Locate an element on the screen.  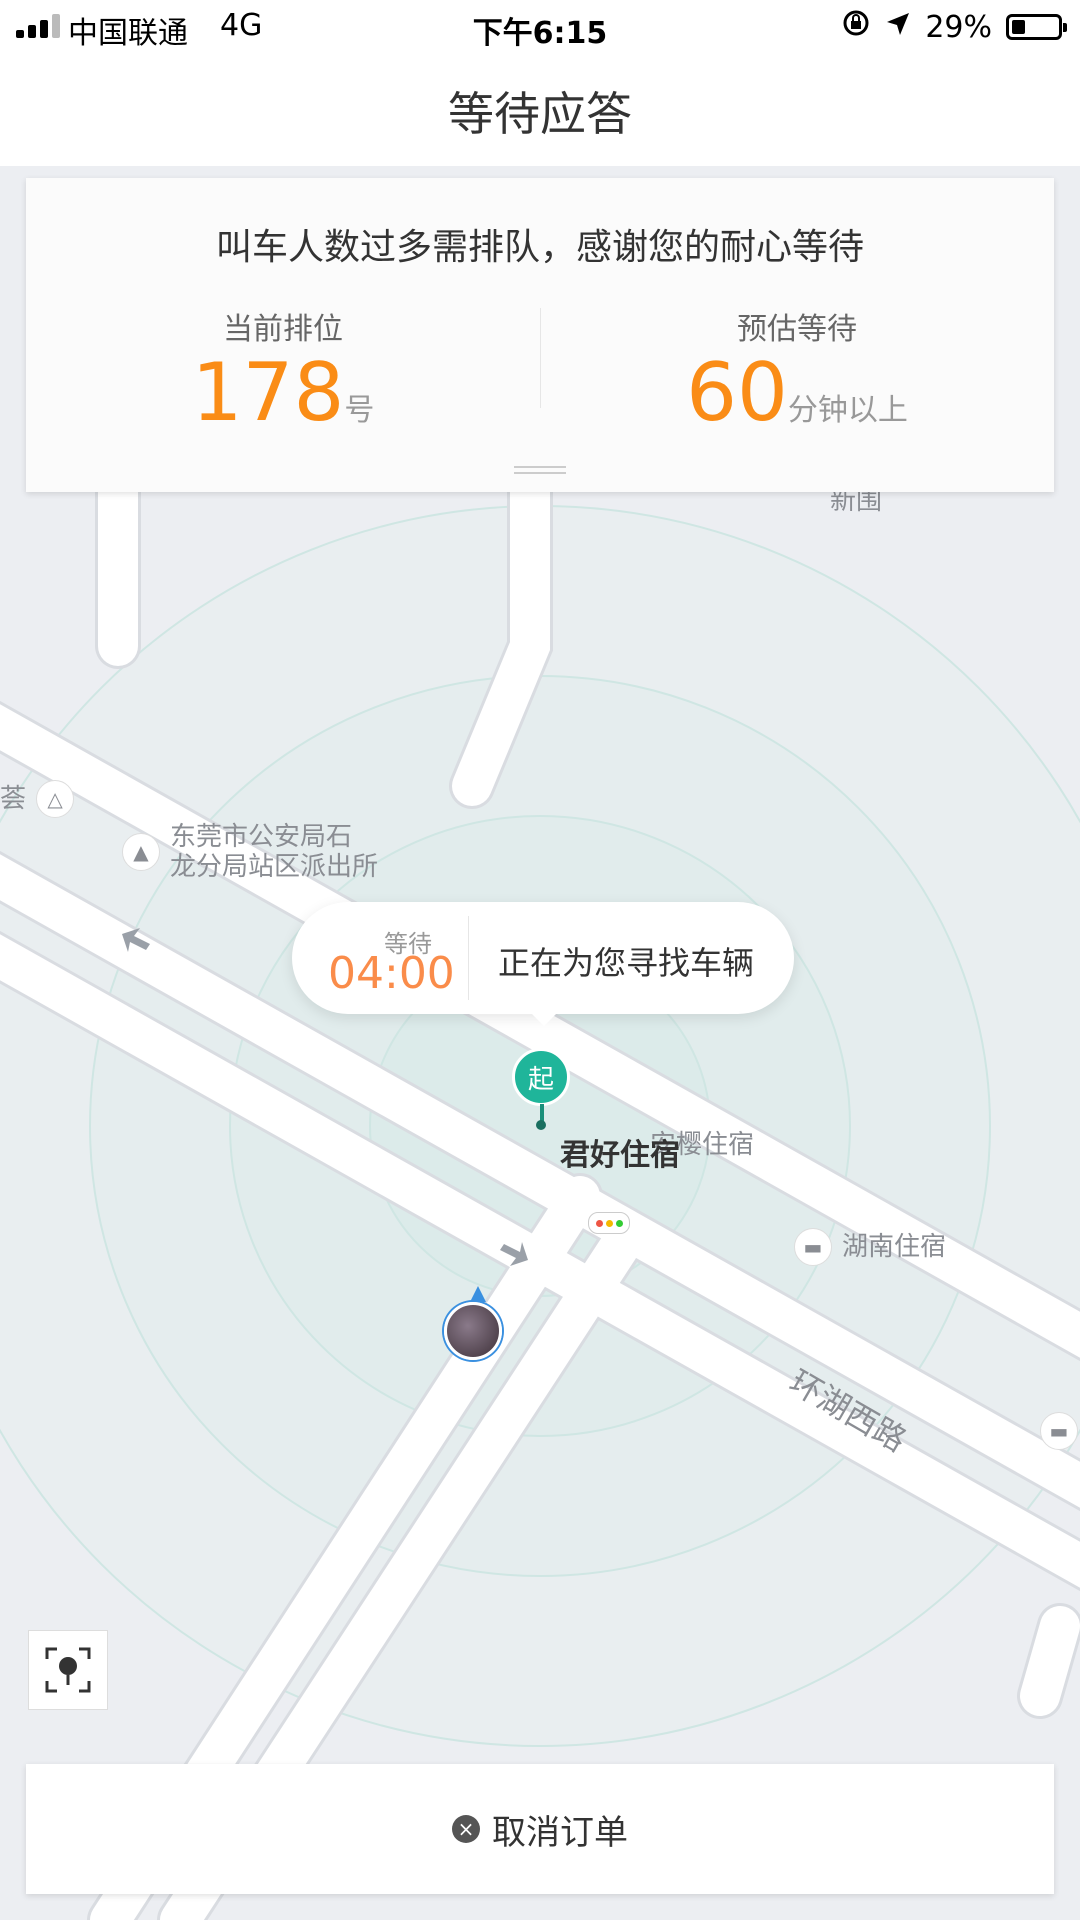
poi-partial-left: 荟 △ is located at coordinates (37, 799).